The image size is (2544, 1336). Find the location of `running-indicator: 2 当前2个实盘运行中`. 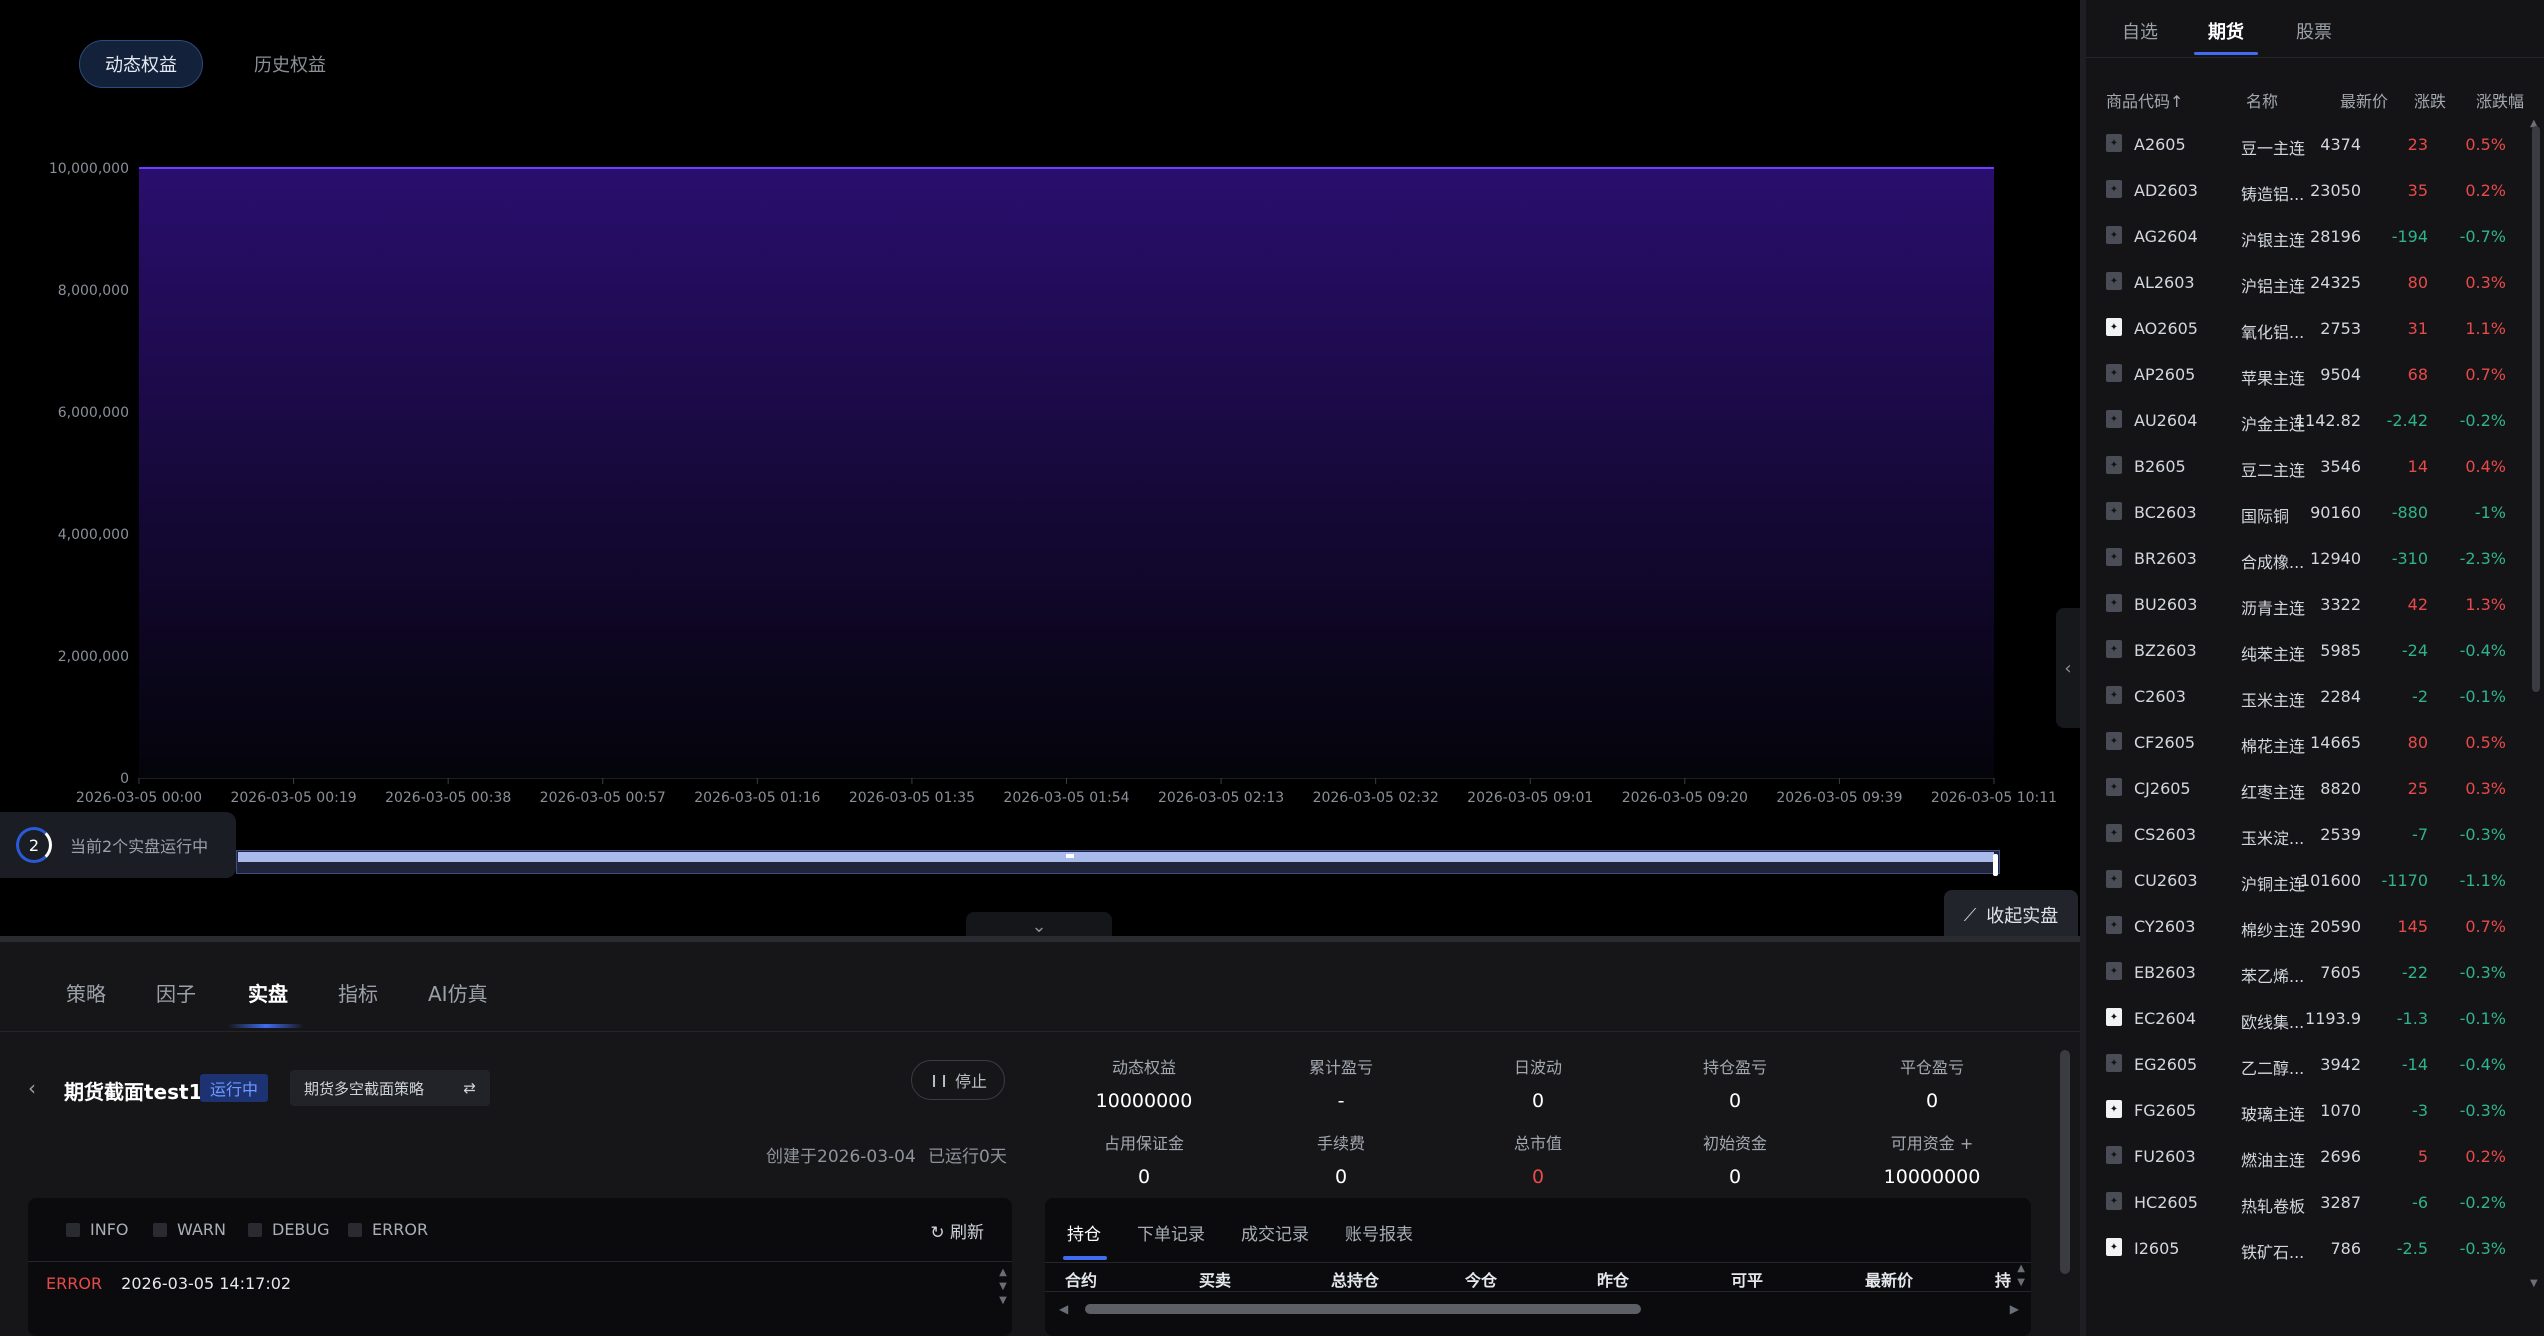

running-indicator: 2 当前2个实盘运行中 is located at coordinates (118, 845).